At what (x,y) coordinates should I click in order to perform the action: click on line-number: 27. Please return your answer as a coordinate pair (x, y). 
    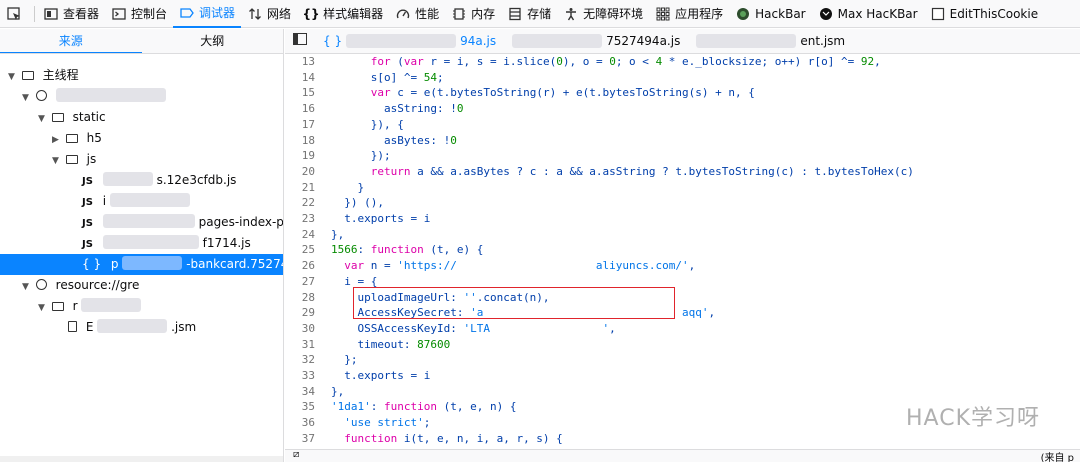
    Looking at the image, I should click on (300, 282).